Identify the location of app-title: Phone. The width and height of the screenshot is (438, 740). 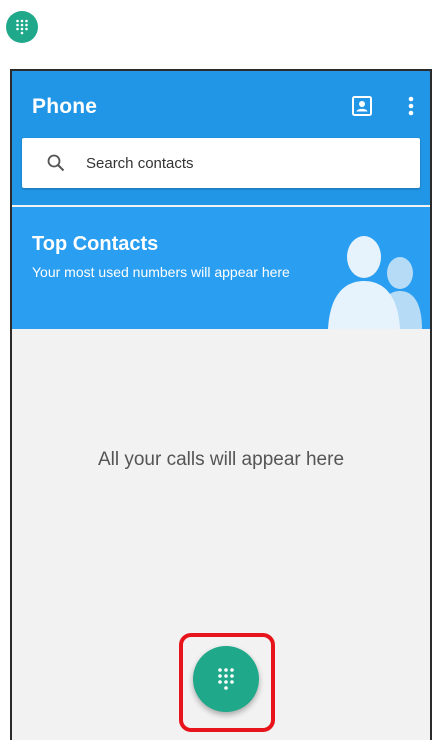
(65, 106).